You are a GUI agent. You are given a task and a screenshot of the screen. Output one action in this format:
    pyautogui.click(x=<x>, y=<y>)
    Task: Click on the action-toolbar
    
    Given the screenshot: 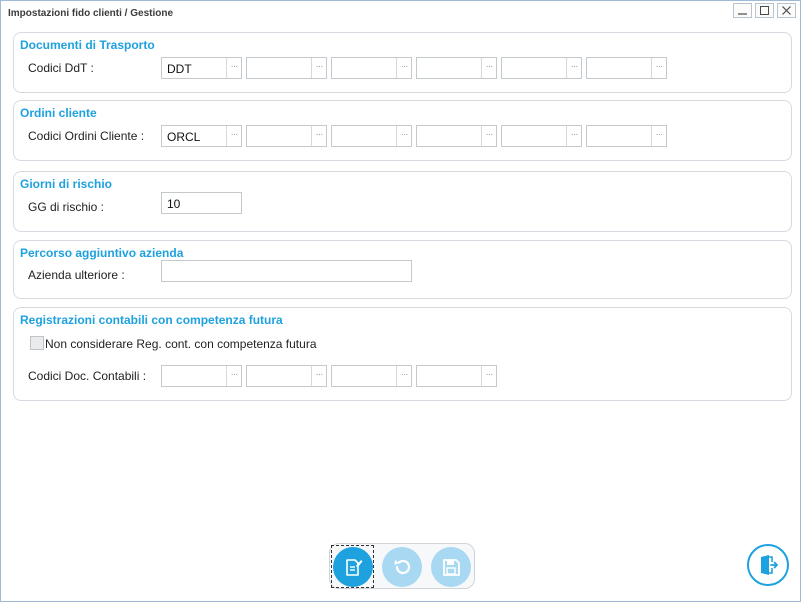 What is the action you would take?
    pyautogui.click(x=402, y=566)
    